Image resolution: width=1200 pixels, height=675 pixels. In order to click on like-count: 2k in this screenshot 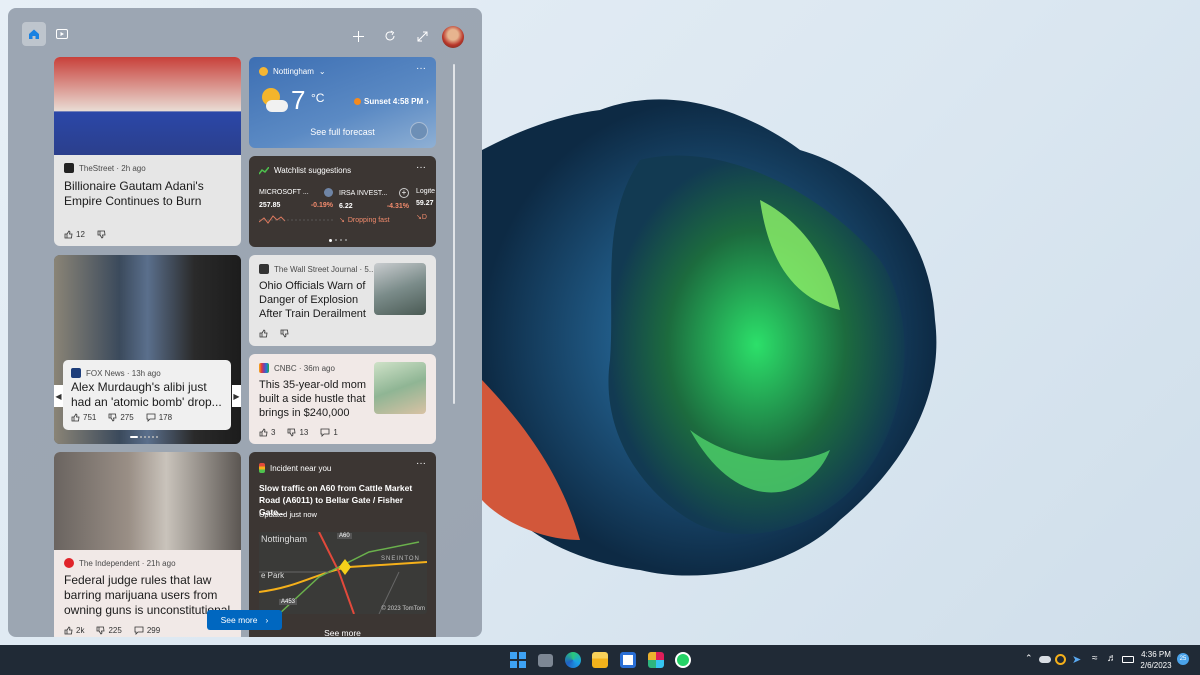, I will do `click(80, 630)`.